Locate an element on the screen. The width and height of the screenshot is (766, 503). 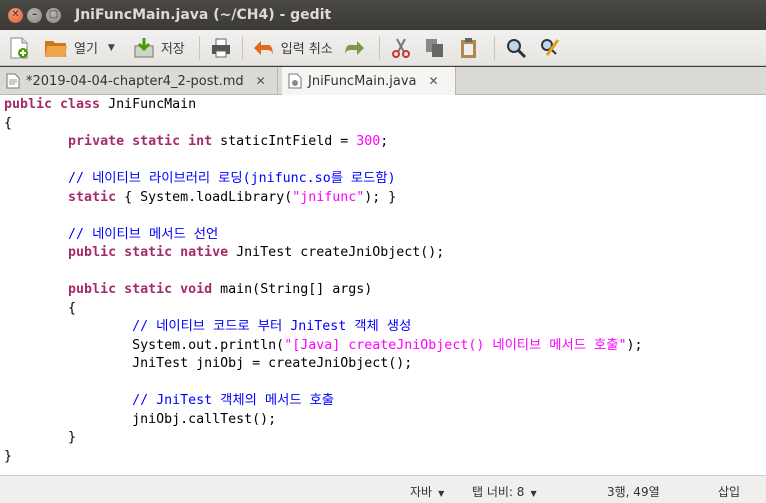
code-token: ); } is located at coordinates (380, 197).